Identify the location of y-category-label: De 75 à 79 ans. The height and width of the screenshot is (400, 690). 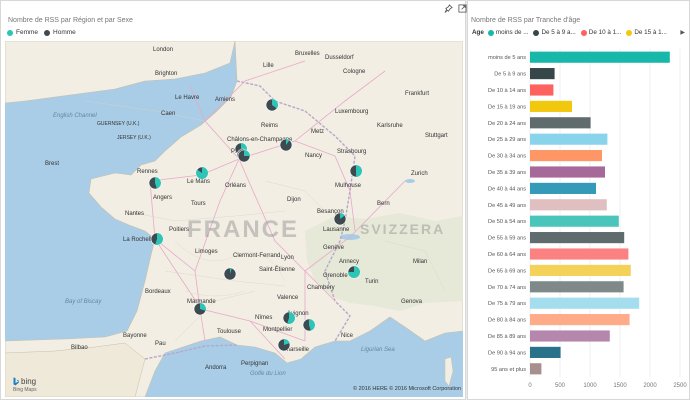
(507, 304).